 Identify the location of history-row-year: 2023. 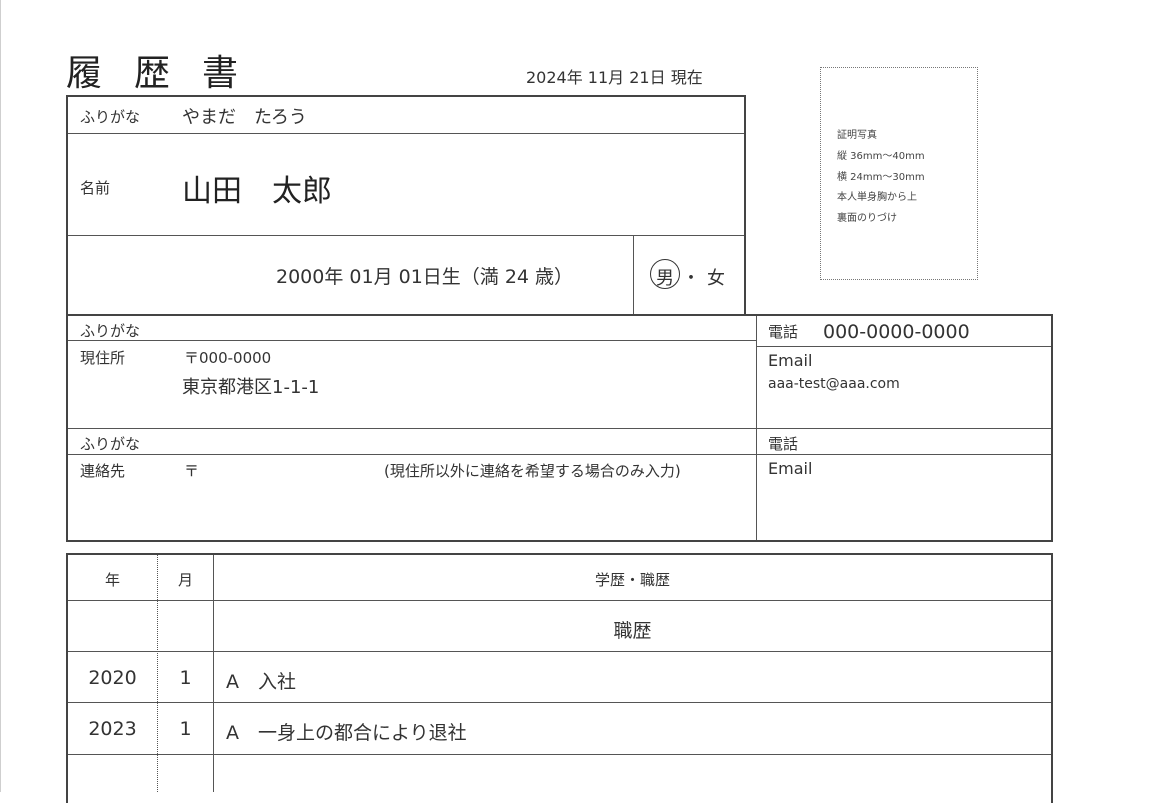
(112, 729).